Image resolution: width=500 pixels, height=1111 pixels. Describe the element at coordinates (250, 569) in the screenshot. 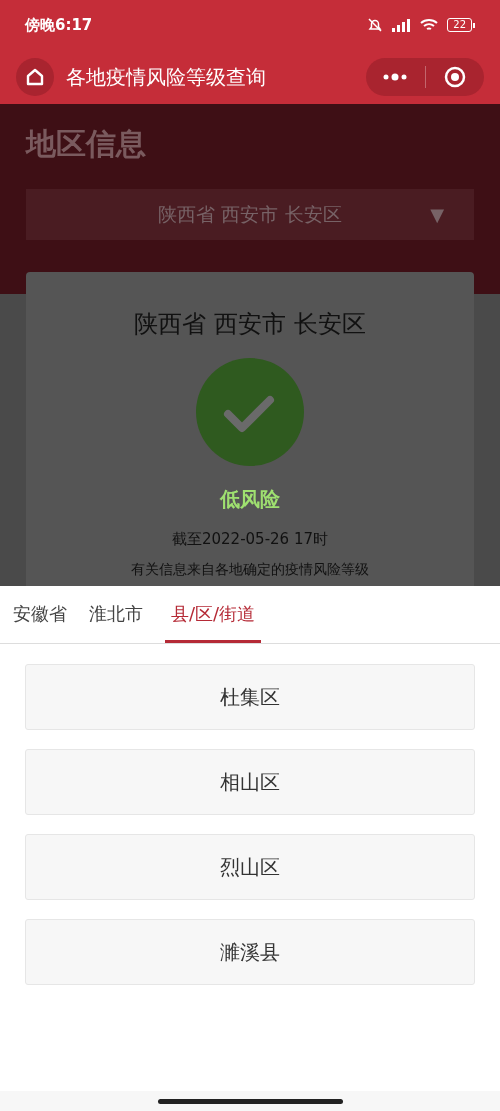

I see `source-note: 有关信息来自各地确定的疫情风险等级` at that location.